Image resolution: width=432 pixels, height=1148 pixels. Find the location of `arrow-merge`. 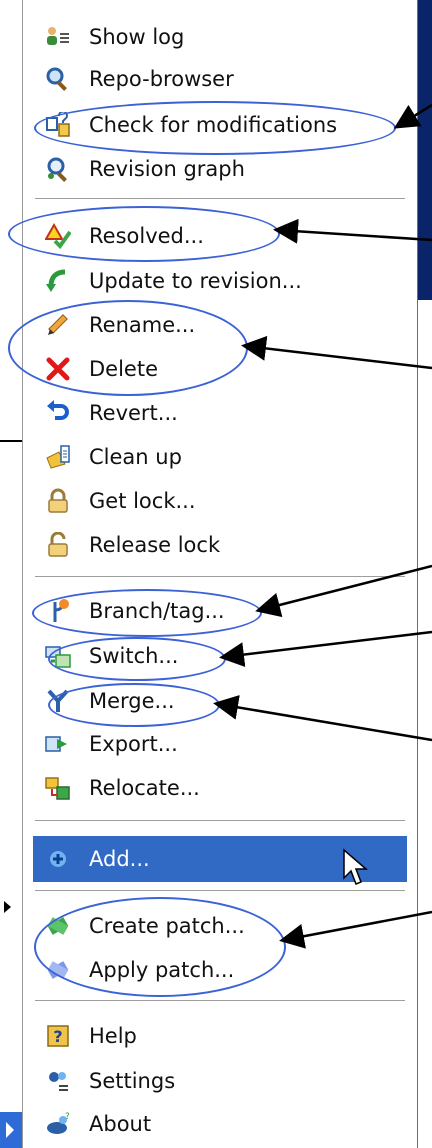

arrow-merge is located at coordinates (322, 718).